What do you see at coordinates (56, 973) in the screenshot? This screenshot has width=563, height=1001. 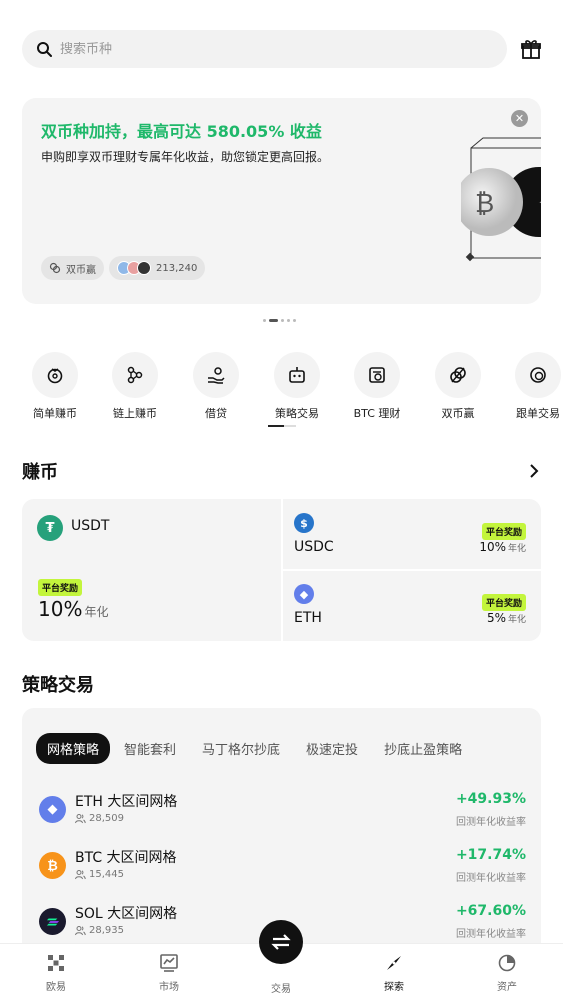 I see `nav-okx: 欧易` at bounding box center [56, 973].